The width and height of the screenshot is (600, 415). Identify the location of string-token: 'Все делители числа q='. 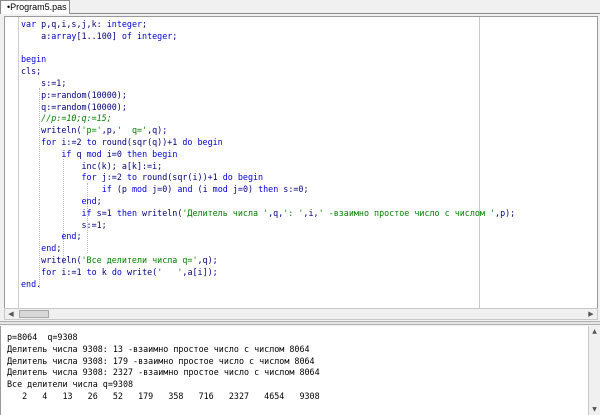
(139, 259).